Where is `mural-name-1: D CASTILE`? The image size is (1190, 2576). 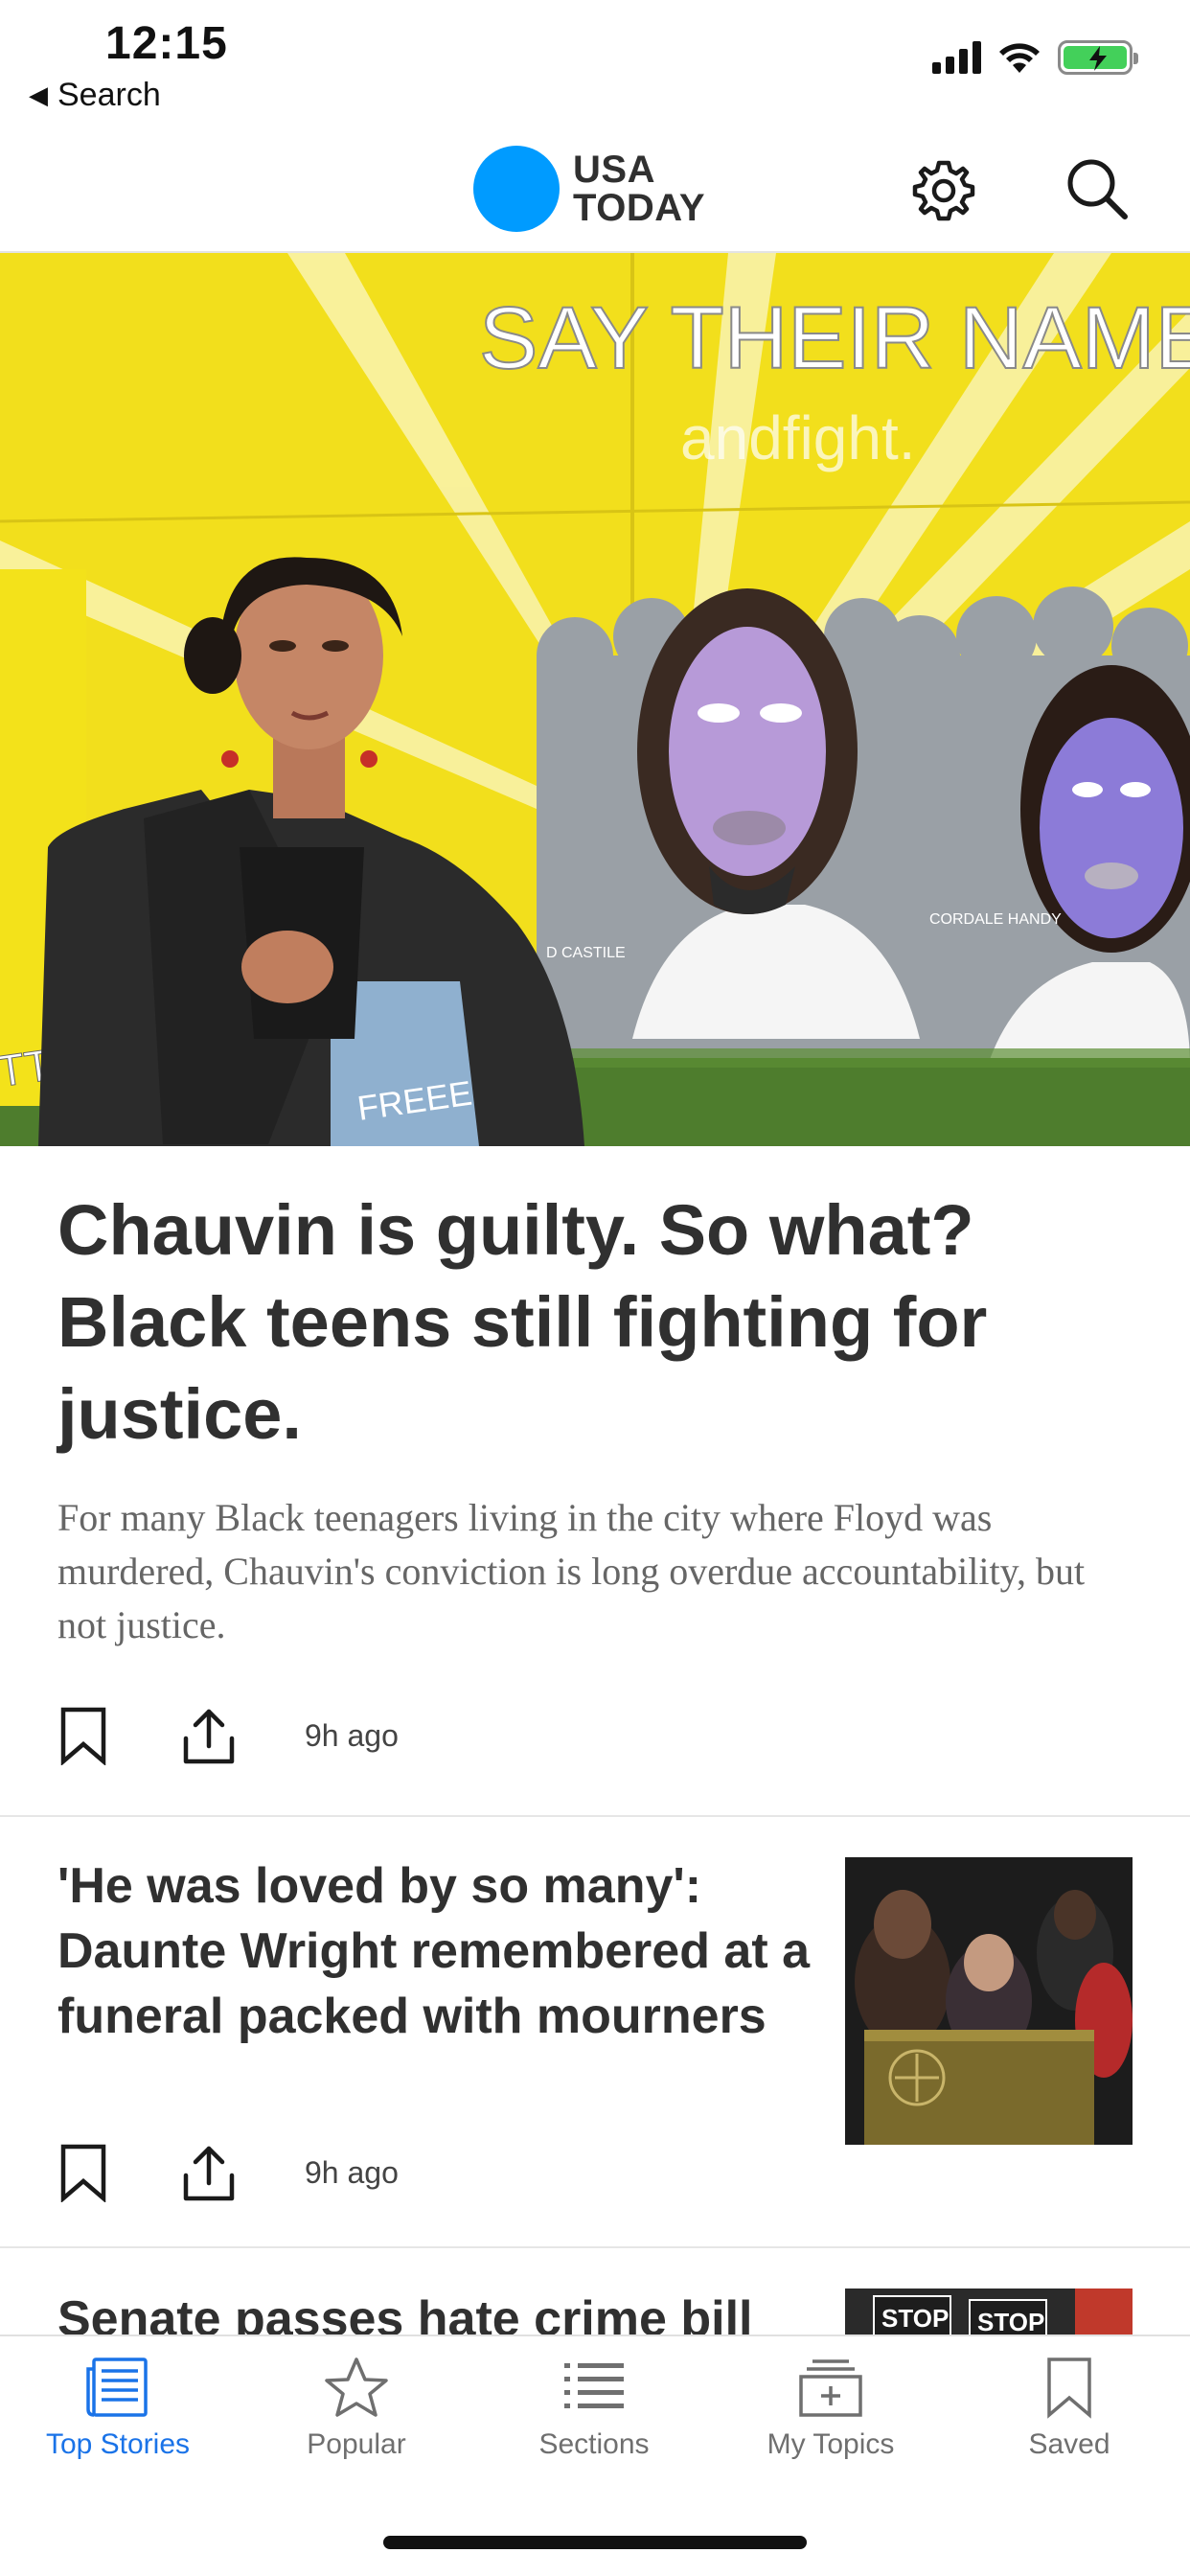 mural-name-1: D CASTILE is located at coordinates (586, 953).